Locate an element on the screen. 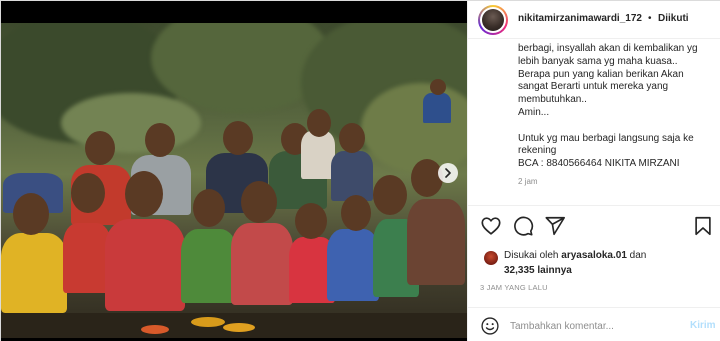 The image size is (720, 341). caption-line: lebih banyak sama yg maha kuasa.. is located at coordinates (598, 61).